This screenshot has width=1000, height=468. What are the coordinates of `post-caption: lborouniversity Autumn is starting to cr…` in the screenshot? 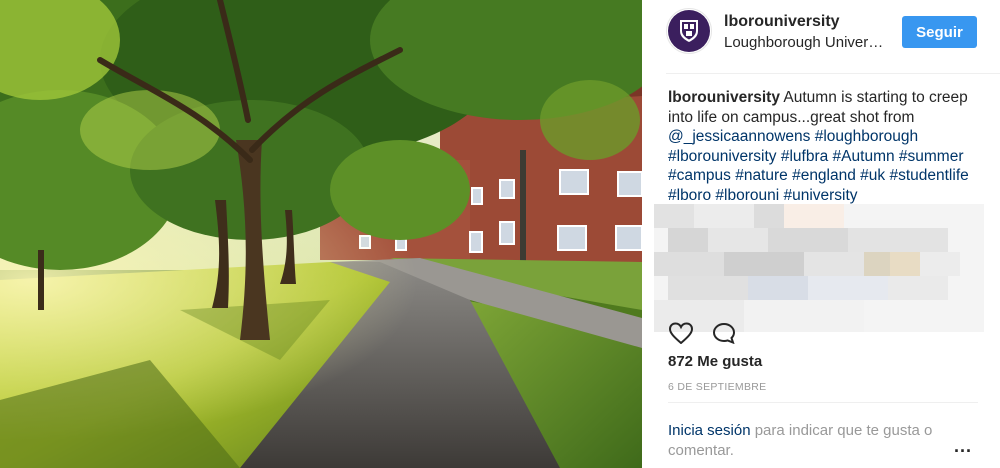 It's located at (822, 146).